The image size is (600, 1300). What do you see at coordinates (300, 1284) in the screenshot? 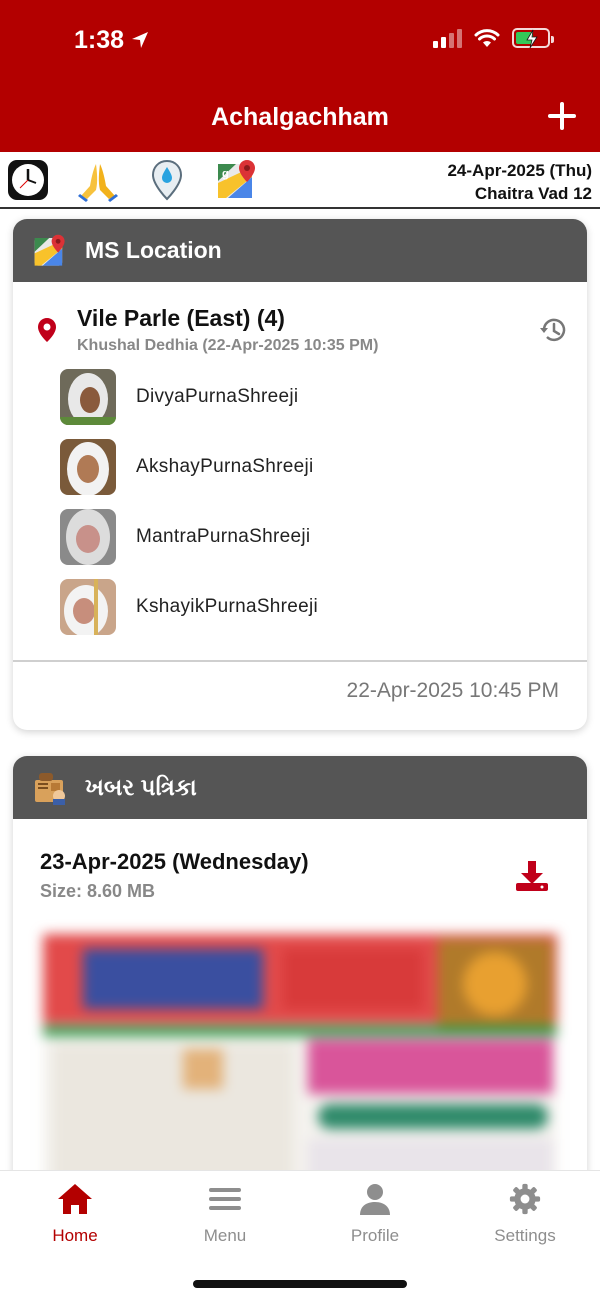
I see `home-indicator` at bounding box center [300, 1284].